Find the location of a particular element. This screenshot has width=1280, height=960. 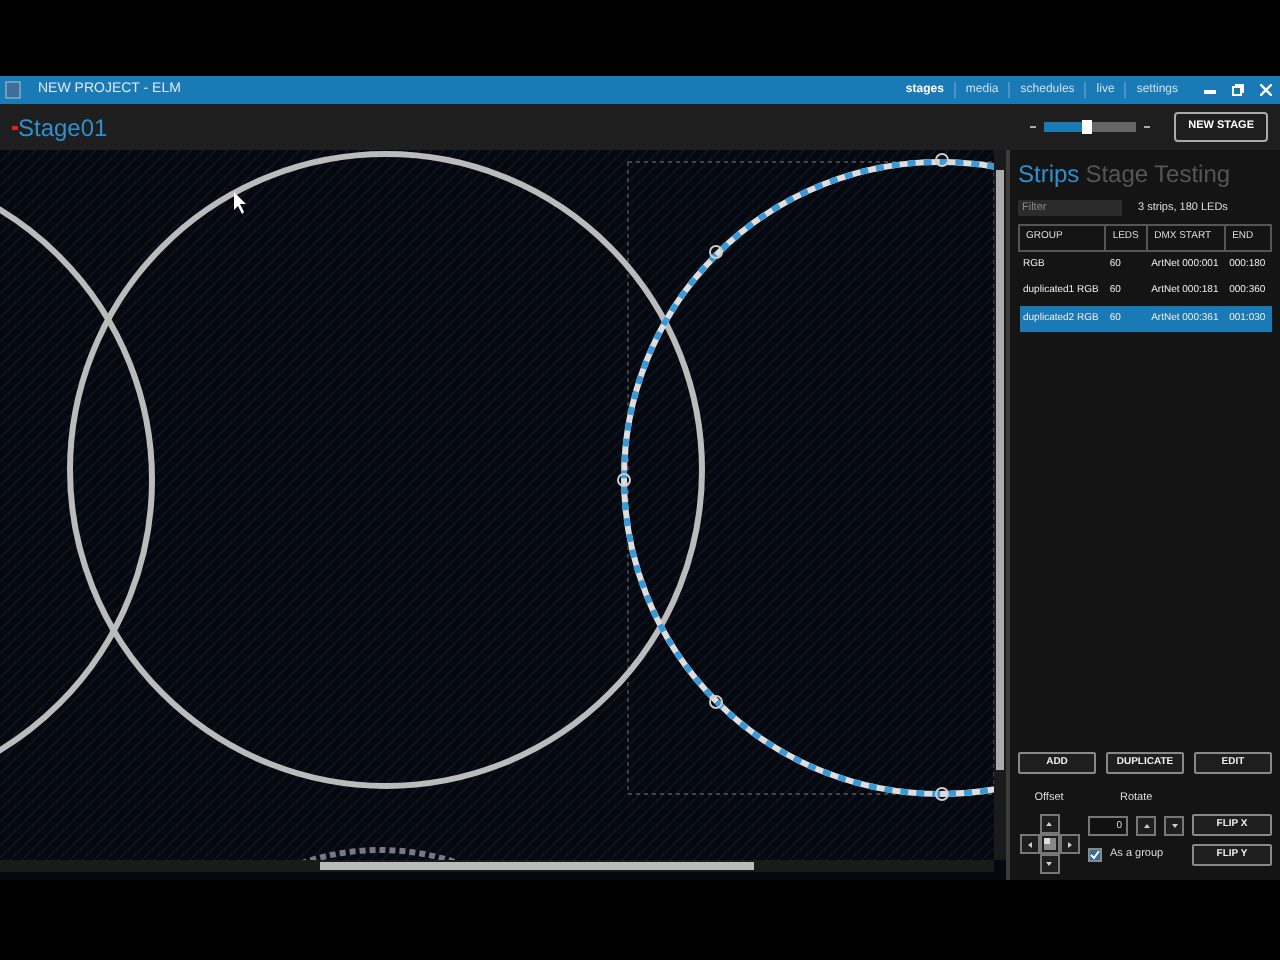

vertical-scrollbar-thumb is located at coordinates (1000, 470).